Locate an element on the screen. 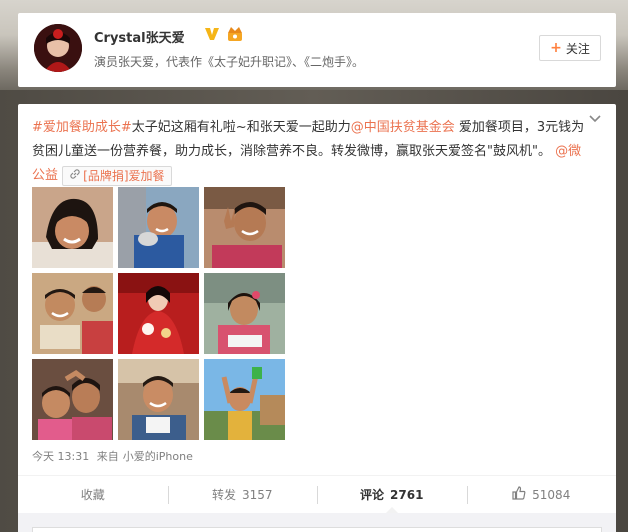 Image resolution: width=628 pixels, height=532 pixels. post-time: 今天 13:31 is located at coordinates (60, 456).